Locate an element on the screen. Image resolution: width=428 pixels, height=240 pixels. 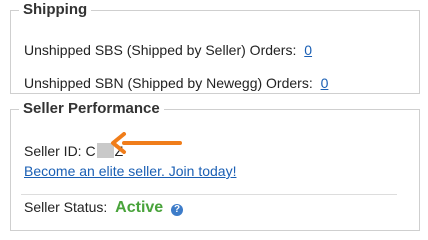
shipping-title: Shipping is located at coordinates (55, 9).